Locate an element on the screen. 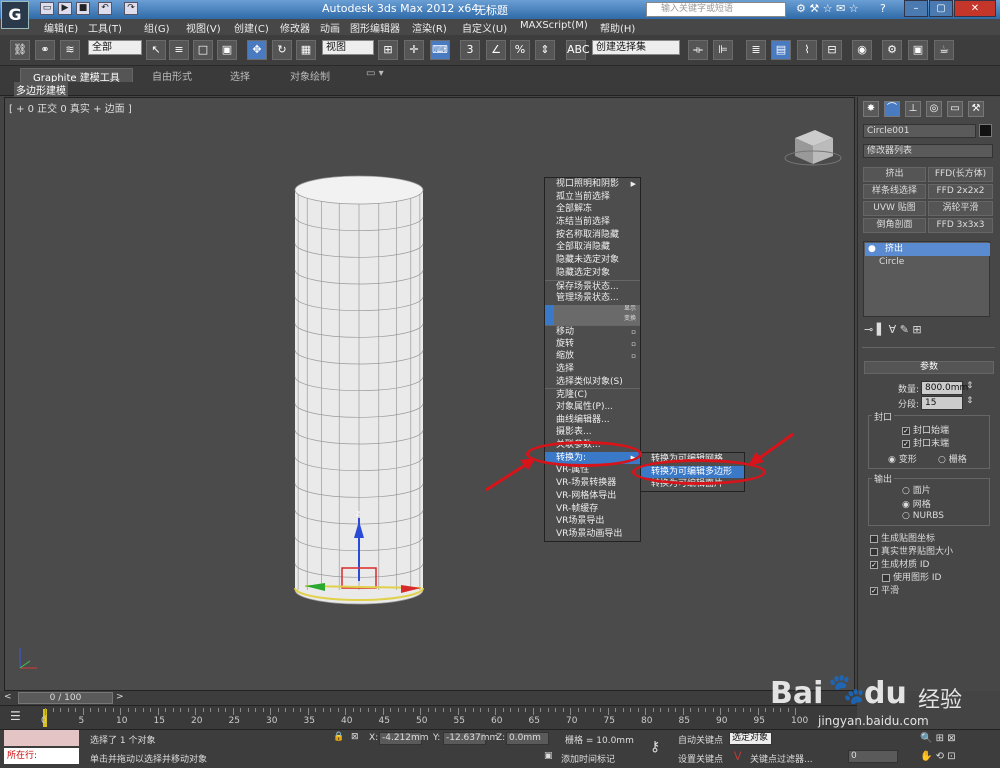 Image resolution: width=1000 pixels, height=768 pixels. window-crossing-icon: ▣ is located at coordinates (227, 50).